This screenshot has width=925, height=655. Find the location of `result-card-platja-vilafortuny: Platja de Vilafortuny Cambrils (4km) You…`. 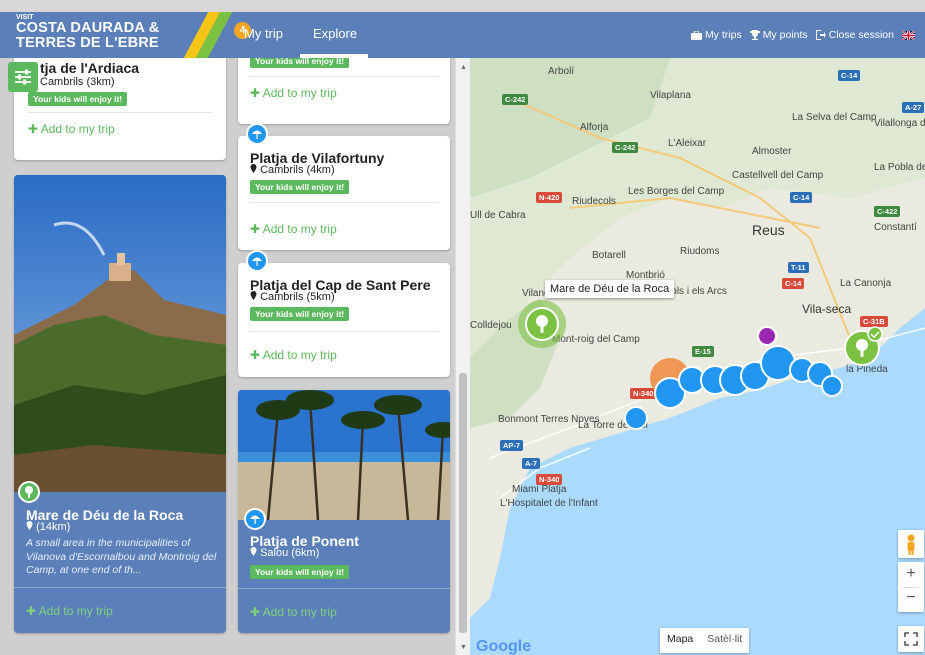

result-card-platja-vilafortuny: Platja de Vilafortuny Cambrils (4km) You… is located at coordinates (344, 186).